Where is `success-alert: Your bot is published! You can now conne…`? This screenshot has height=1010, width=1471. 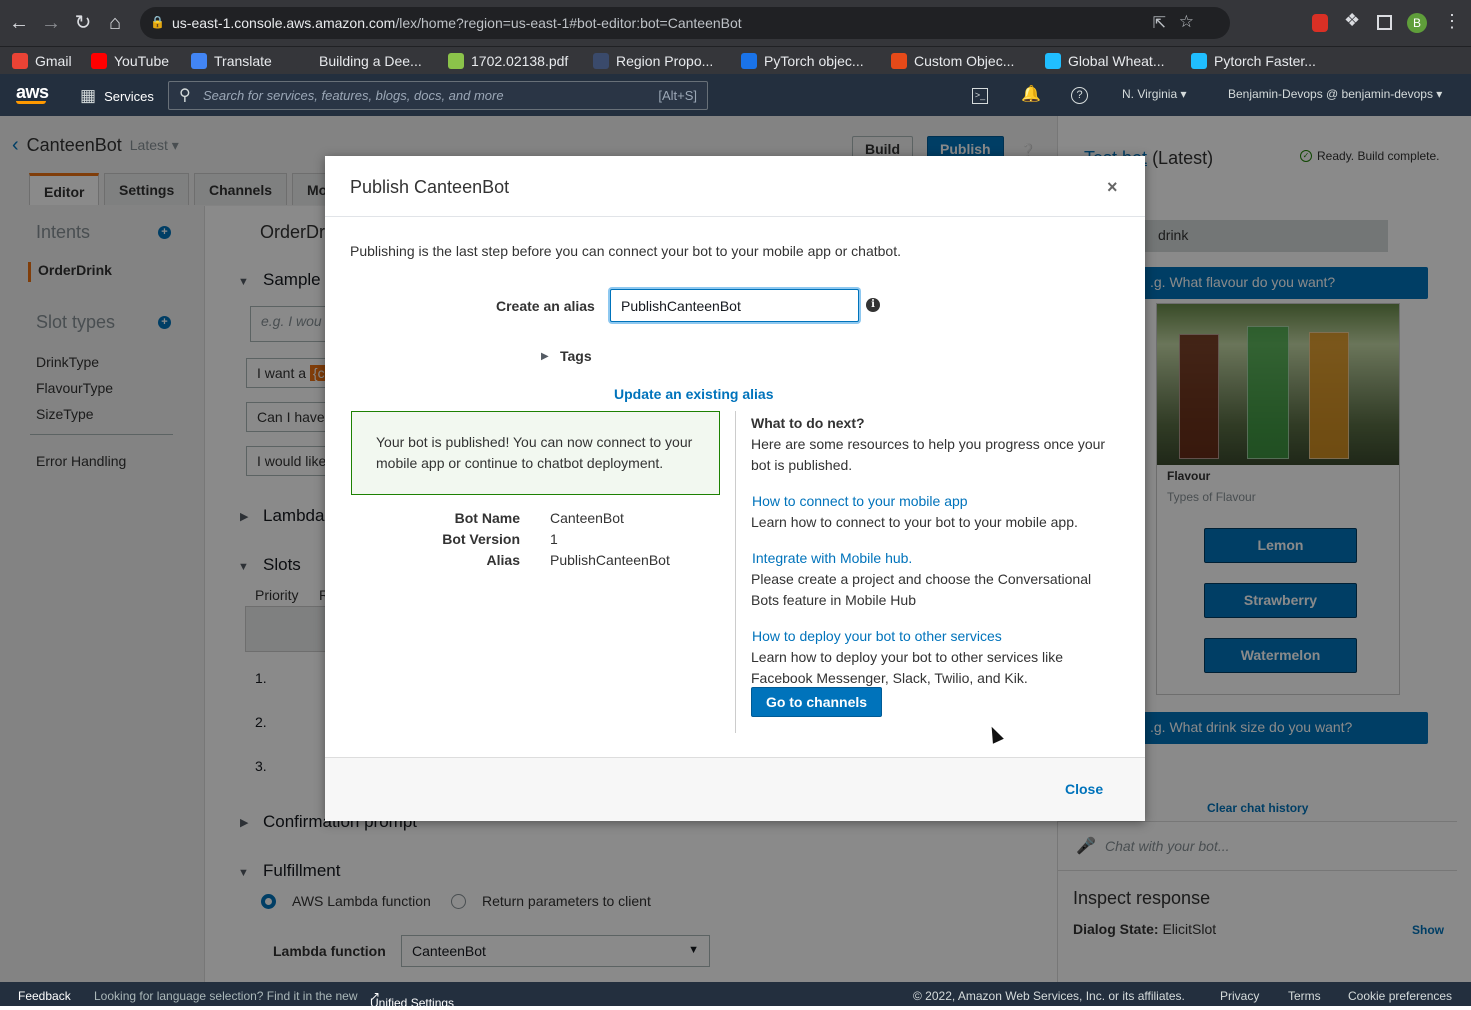 success-alert: Your bot is published! You can now conne… is located at coordinates (535, 453).